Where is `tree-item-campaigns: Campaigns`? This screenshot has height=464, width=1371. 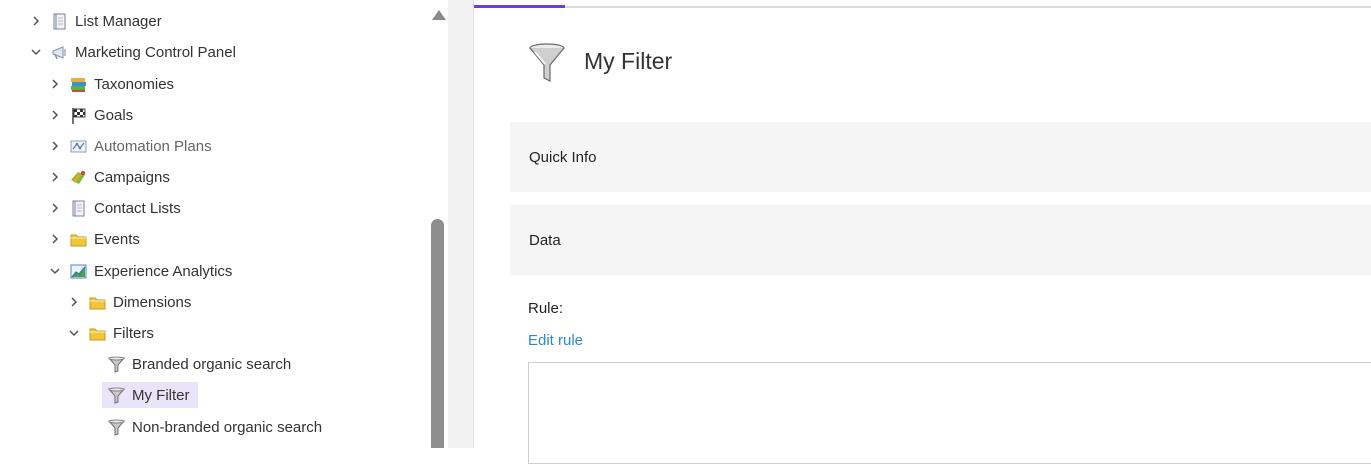
tree-item-campaigns: Campaigns is located at coordinates (108, 177).